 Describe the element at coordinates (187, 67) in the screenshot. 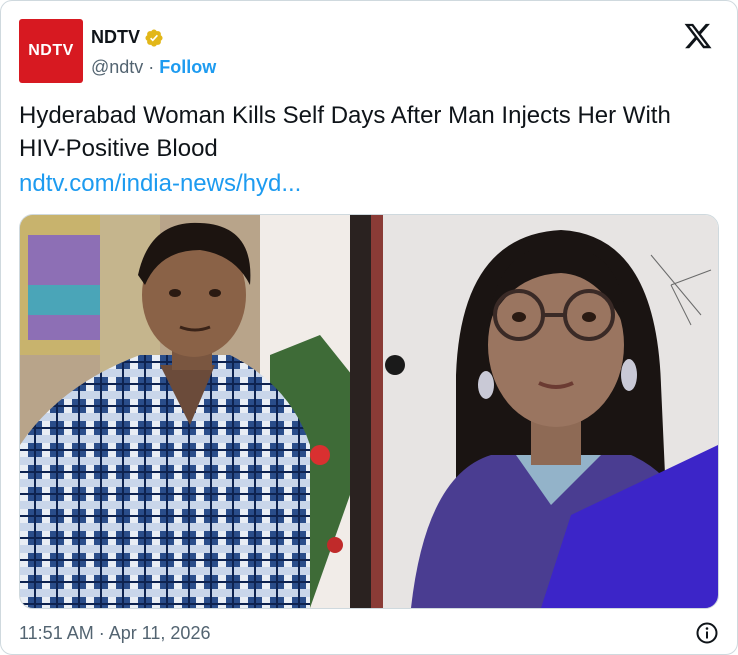

I see `follow-button: Follow` at that location.